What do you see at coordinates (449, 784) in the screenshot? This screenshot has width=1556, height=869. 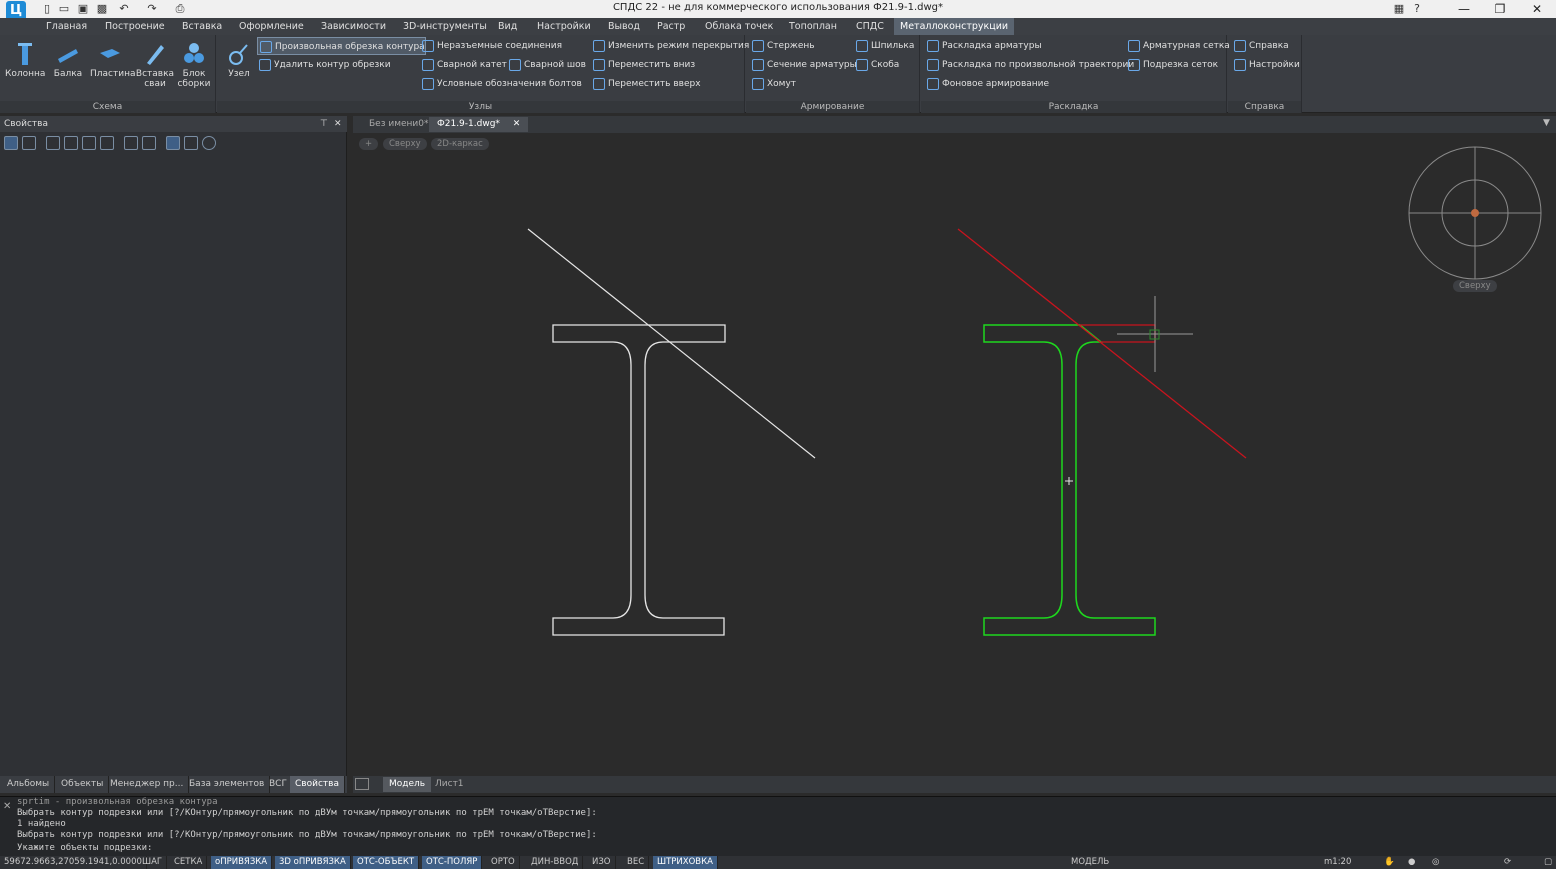 I see `tab-sheet1: Лист1` at bounding box center [449, 784].